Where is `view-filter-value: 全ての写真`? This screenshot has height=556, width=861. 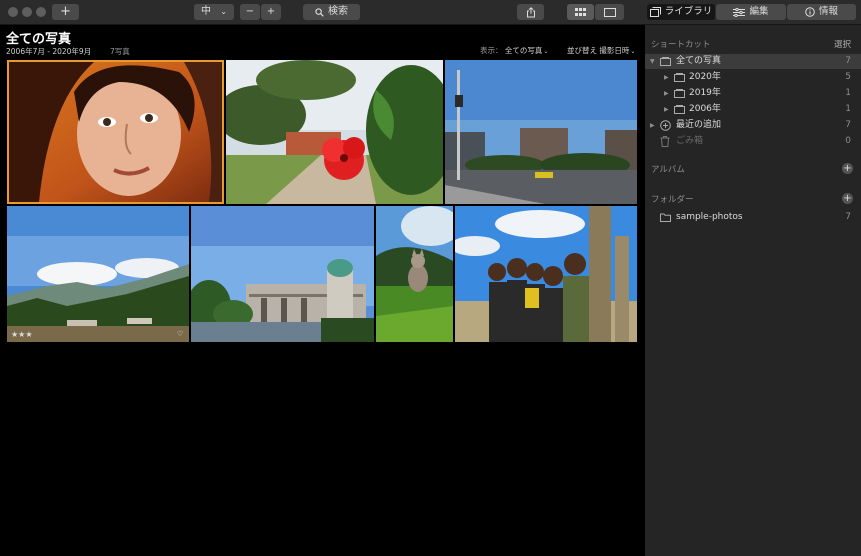 view-filter-value: 全ての写真 is located at coordinates (523, 50).